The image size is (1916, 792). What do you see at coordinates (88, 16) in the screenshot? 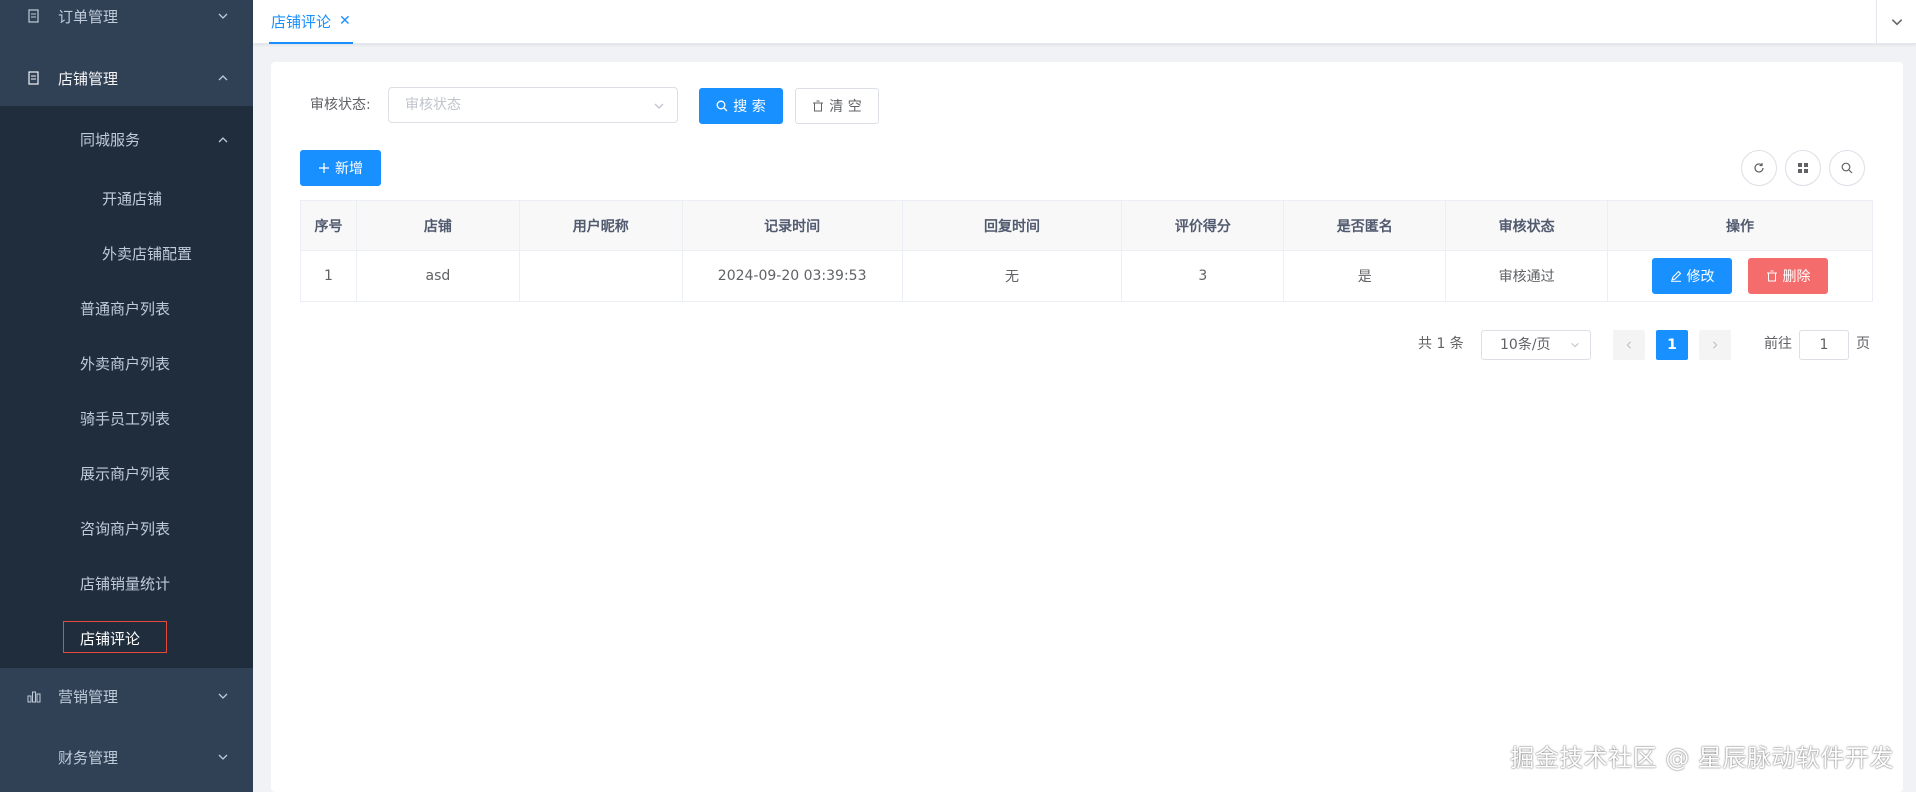
I see `menu-label: 订单管理` at bounding box center [88, 16].